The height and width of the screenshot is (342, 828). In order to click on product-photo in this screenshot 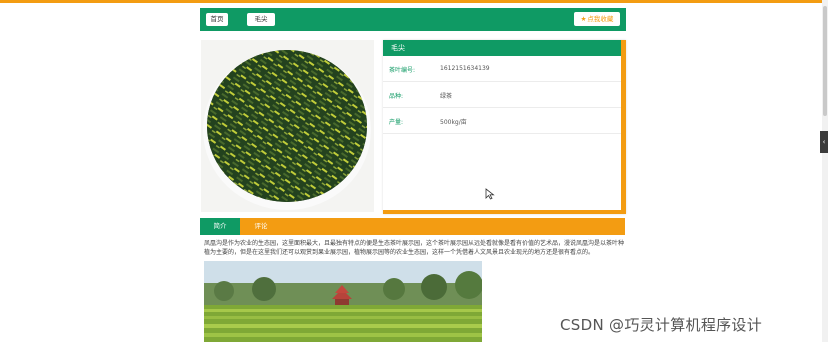, I will do `click(287, 126)`.